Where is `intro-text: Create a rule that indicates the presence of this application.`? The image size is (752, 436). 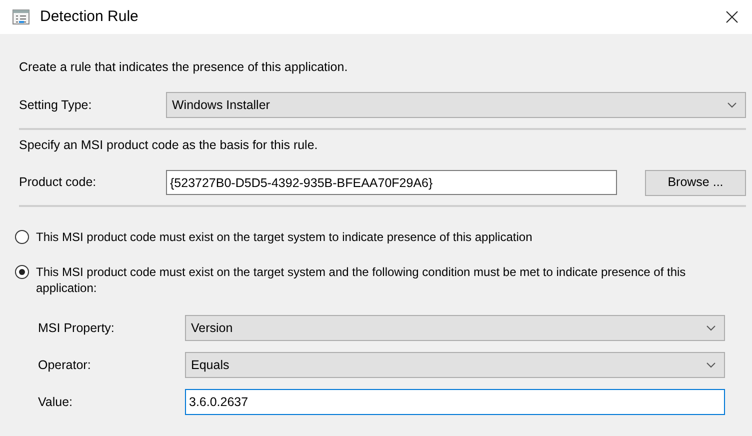 intro-text: Create a rule that indicates the presence of this application. is located at coordinates (184, 67).